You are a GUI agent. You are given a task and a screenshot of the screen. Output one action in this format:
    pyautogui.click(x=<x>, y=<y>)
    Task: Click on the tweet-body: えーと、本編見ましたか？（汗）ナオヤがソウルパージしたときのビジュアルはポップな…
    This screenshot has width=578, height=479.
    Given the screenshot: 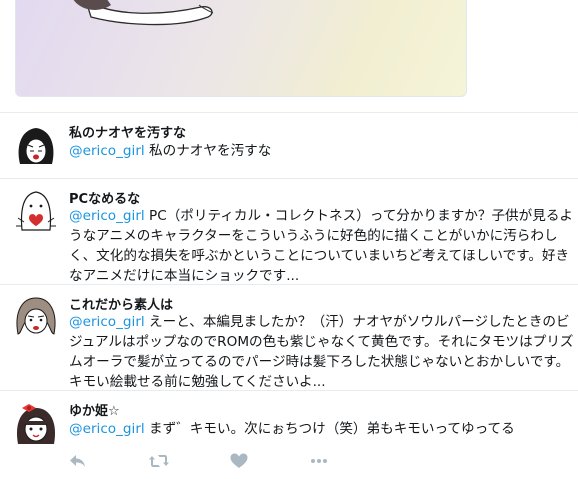 What is the action you would take?
    pyautogui.click(x=321, y=352)
    